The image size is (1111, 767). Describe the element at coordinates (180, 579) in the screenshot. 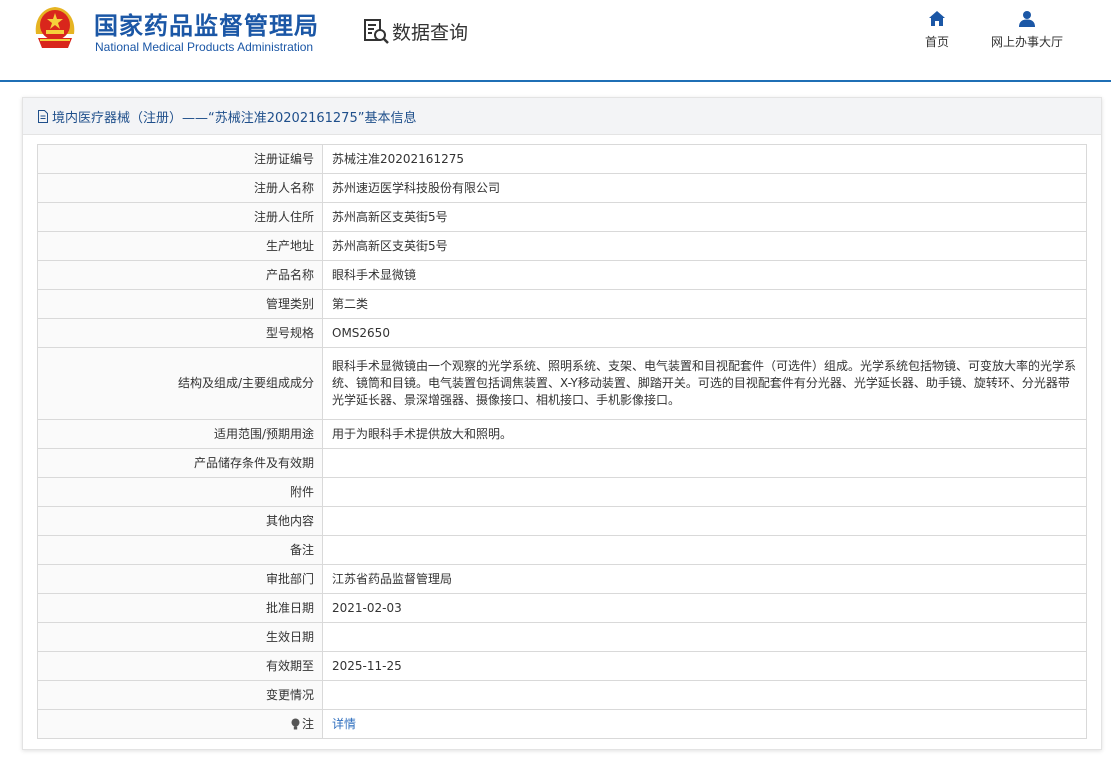

I see `field-label: 审批部门` at that location.